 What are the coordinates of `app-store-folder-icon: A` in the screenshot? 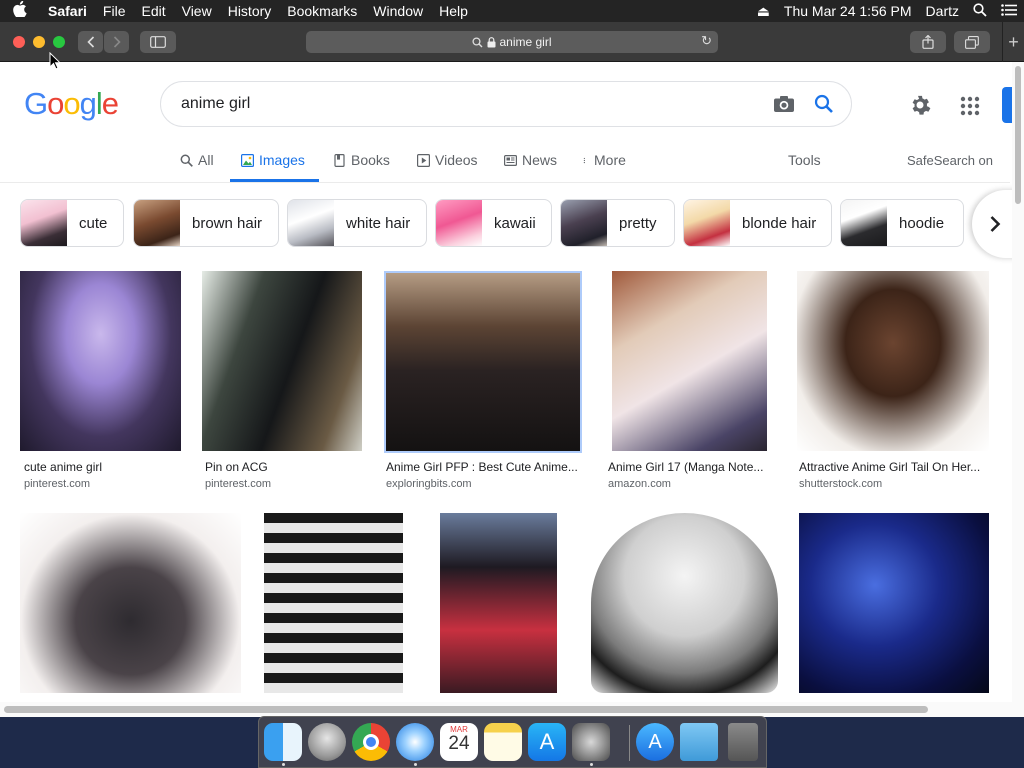 It's located at (655, 742).